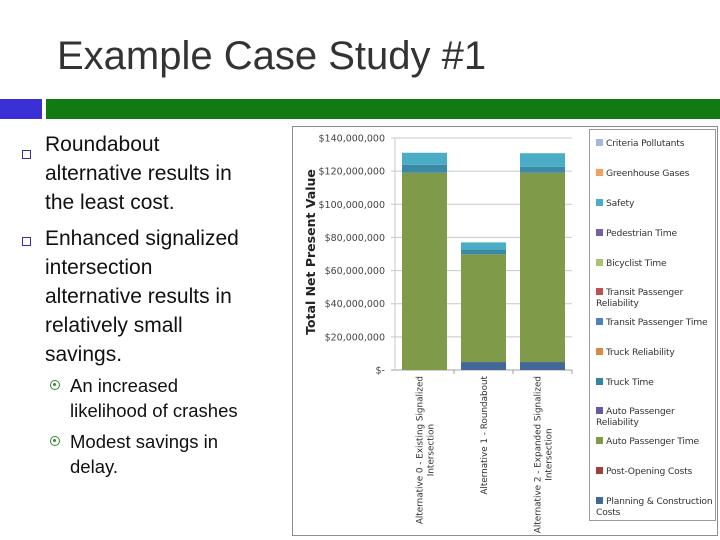  Describe the element at coordinates (649, 471) in the screenshot. I see `legend-label: Post-Opening Costs` at that location.